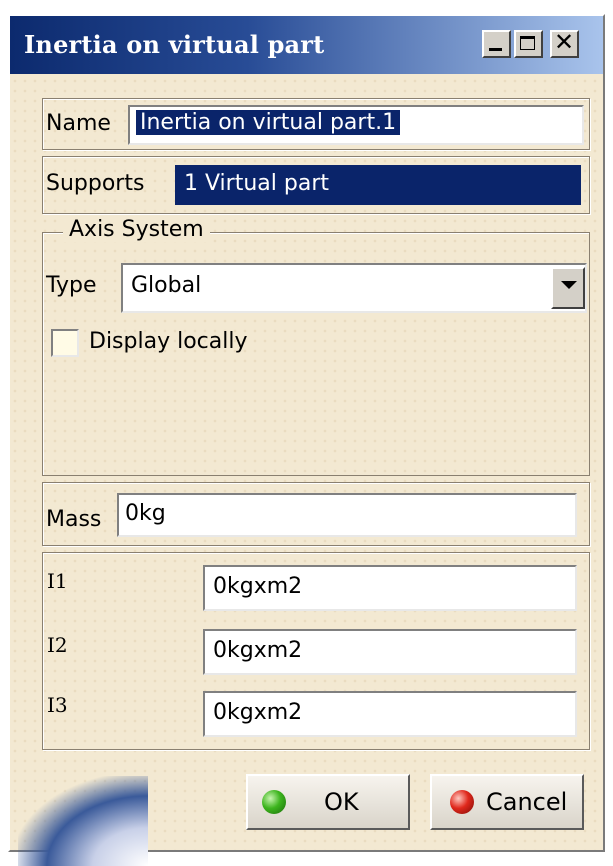 This screenshot has height=866, width=613. I want to click on supports-label: Supports, so click(95, 183).